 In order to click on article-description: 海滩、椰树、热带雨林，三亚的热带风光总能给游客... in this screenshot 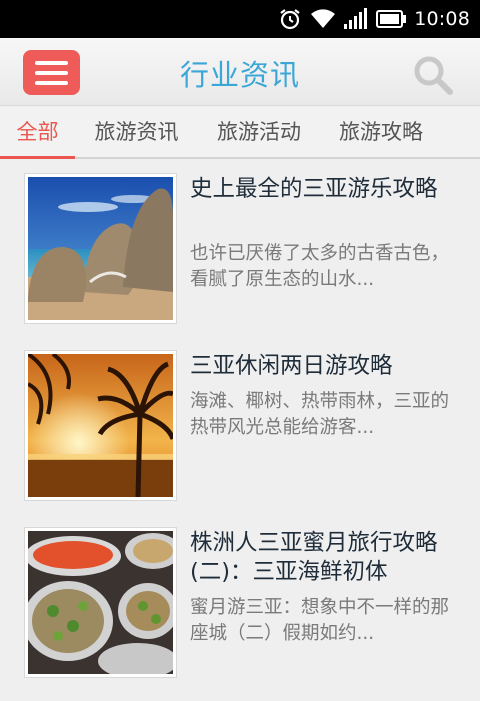, I will do `click(320, 414)`.